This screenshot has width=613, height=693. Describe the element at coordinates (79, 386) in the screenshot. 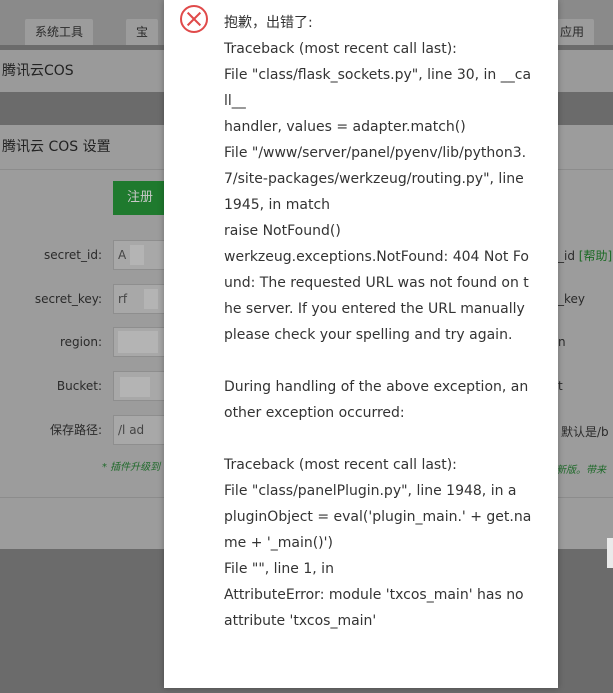

I see `bucket-label: Bucket:` at that location.